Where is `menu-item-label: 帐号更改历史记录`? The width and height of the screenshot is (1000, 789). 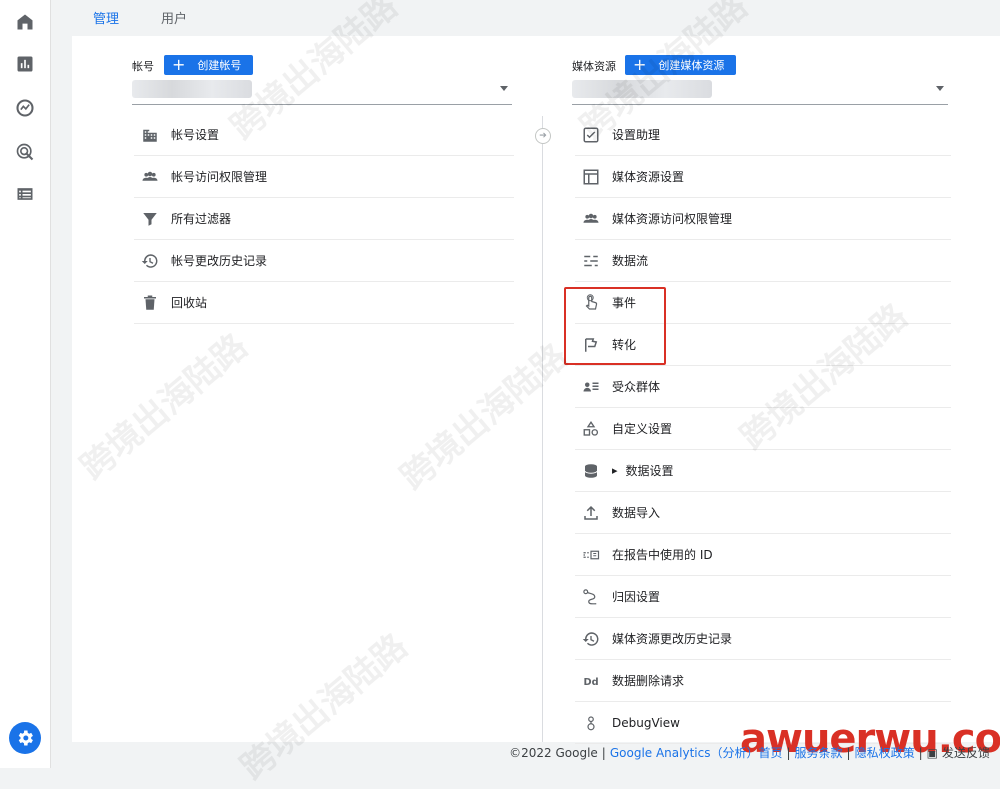 menu-item-label: 帐号更改历史记录 is located at coordinates (219, 261).